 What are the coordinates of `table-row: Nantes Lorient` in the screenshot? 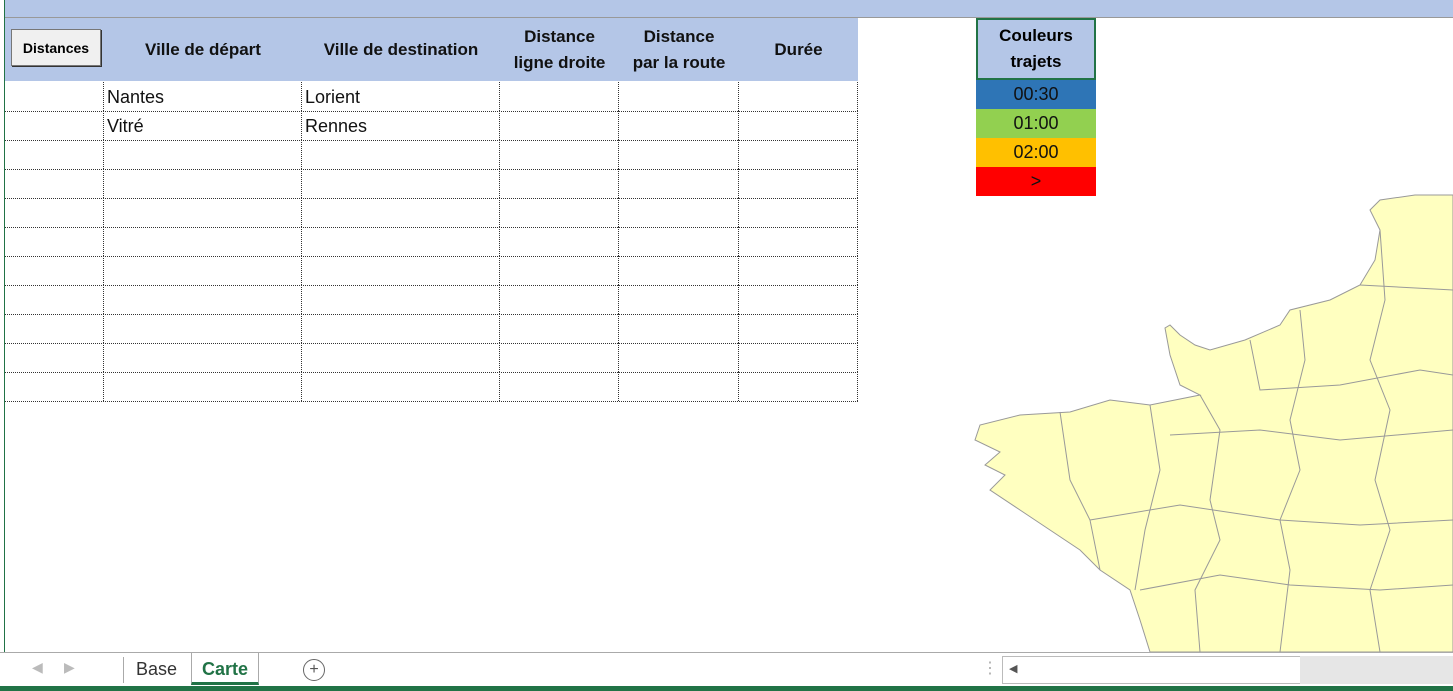 It's located at (431, 97).